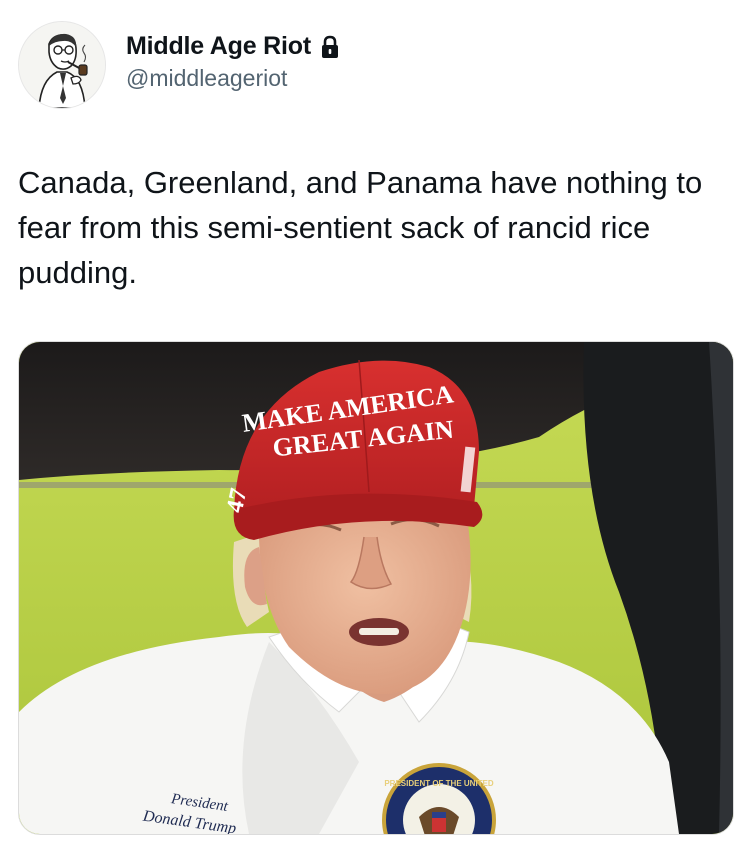  I want to click on lock-icon, so click(330, 47).